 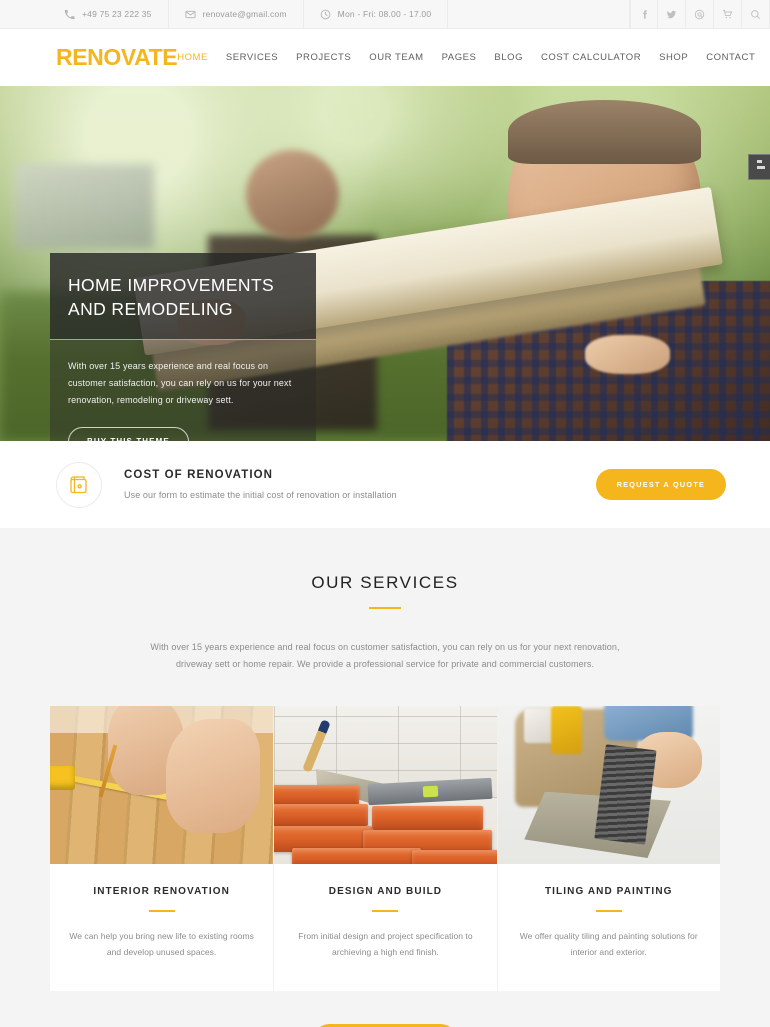 I want to click on buy-this-theme-button: BUY THIS THEME, so click(x=128, y=434).